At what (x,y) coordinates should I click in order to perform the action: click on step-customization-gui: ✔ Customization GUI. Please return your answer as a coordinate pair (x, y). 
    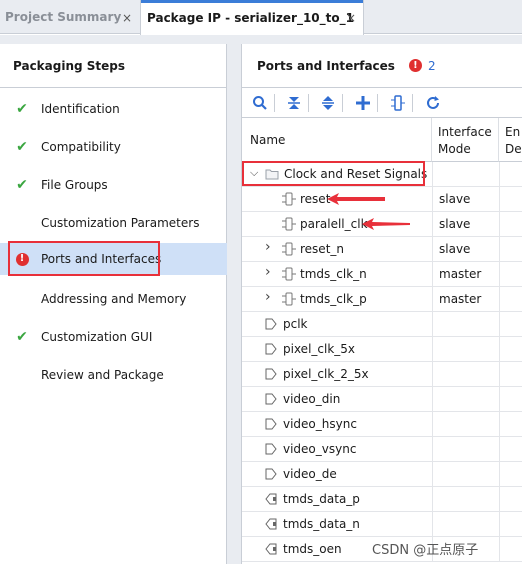
    Looking at the image, I should click on (113, 337).